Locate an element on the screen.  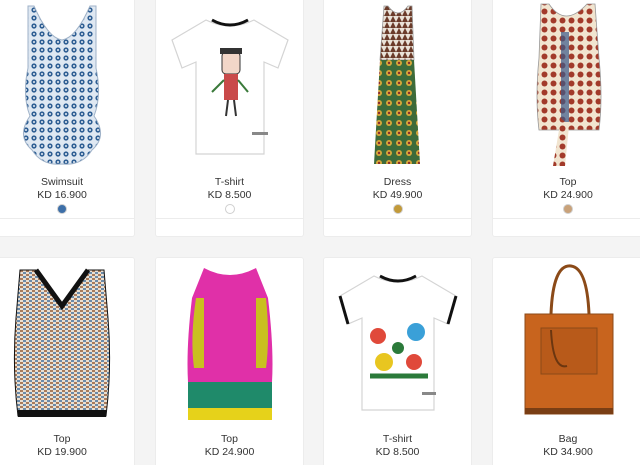
product-name: Bag is located at coordinates (566, 439).